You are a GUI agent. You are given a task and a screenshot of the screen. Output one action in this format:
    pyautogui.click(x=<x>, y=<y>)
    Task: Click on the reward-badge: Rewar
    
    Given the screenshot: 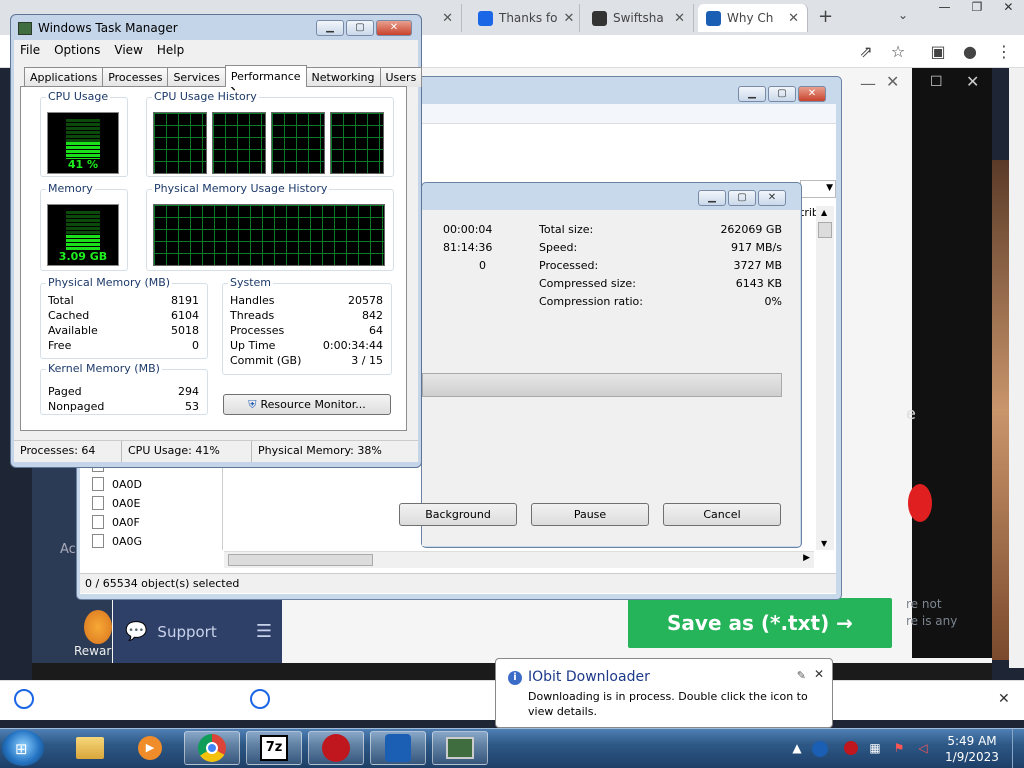 What is the action you would take?
    pyautogui.click(x=94, y=638)
    